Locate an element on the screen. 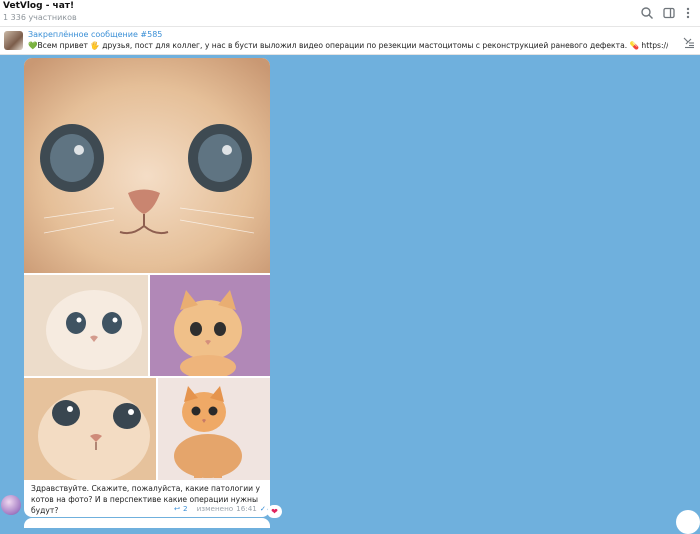 This screenshot has height=534, width=700. scroll-down-button is located at coordinates (688, 522).